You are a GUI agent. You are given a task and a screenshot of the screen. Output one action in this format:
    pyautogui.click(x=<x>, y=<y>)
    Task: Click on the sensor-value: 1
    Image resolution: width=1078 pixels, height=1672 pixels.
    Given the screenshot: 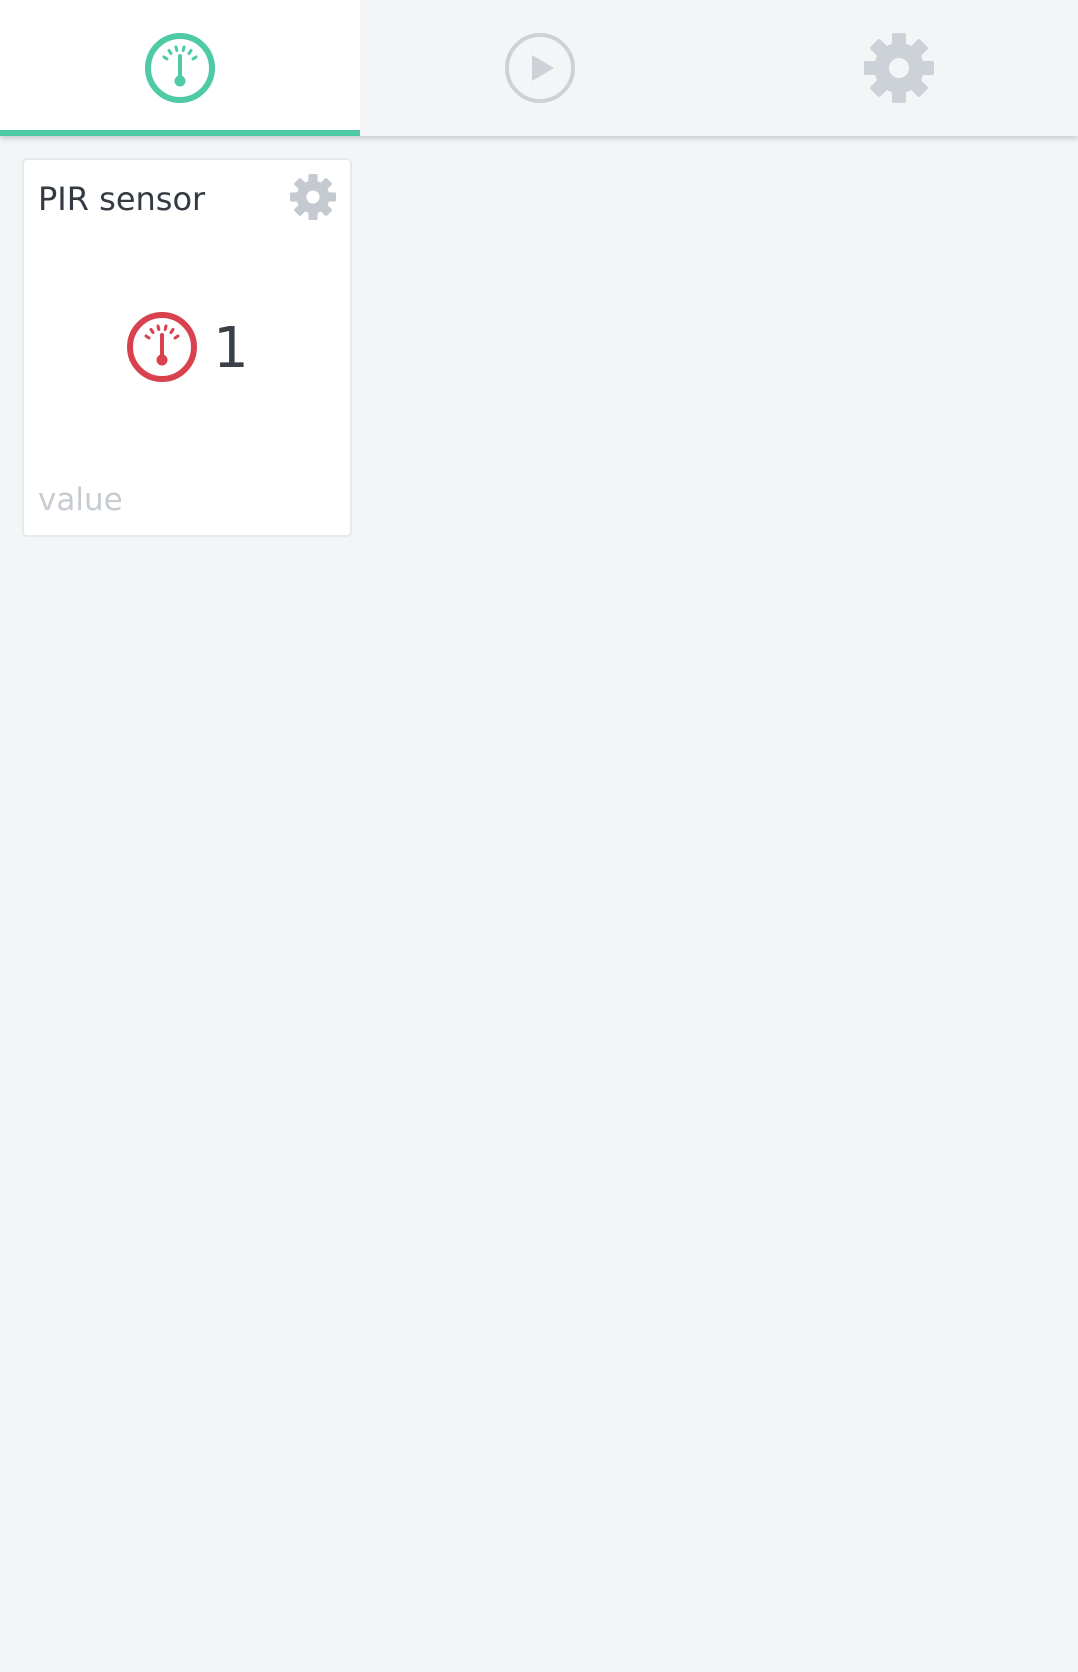 What is the action you would take?
    pyautogui.click(x=231, y=348)
    